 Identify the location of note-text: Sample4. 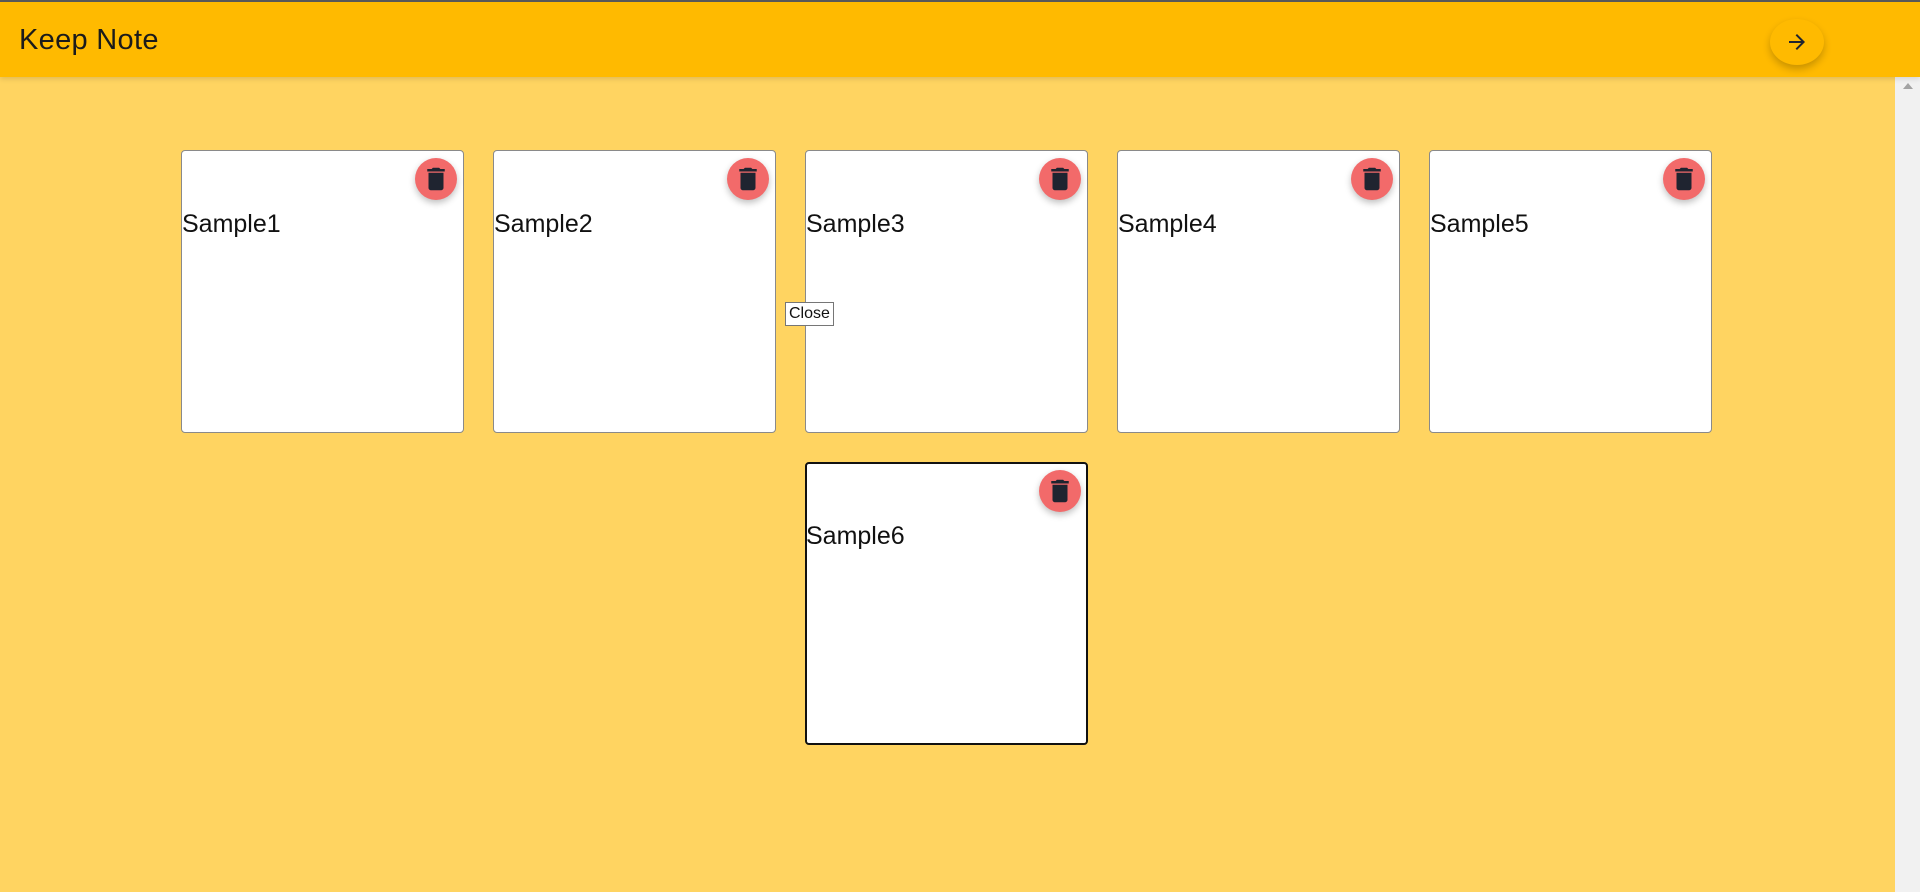
(1167, 224).